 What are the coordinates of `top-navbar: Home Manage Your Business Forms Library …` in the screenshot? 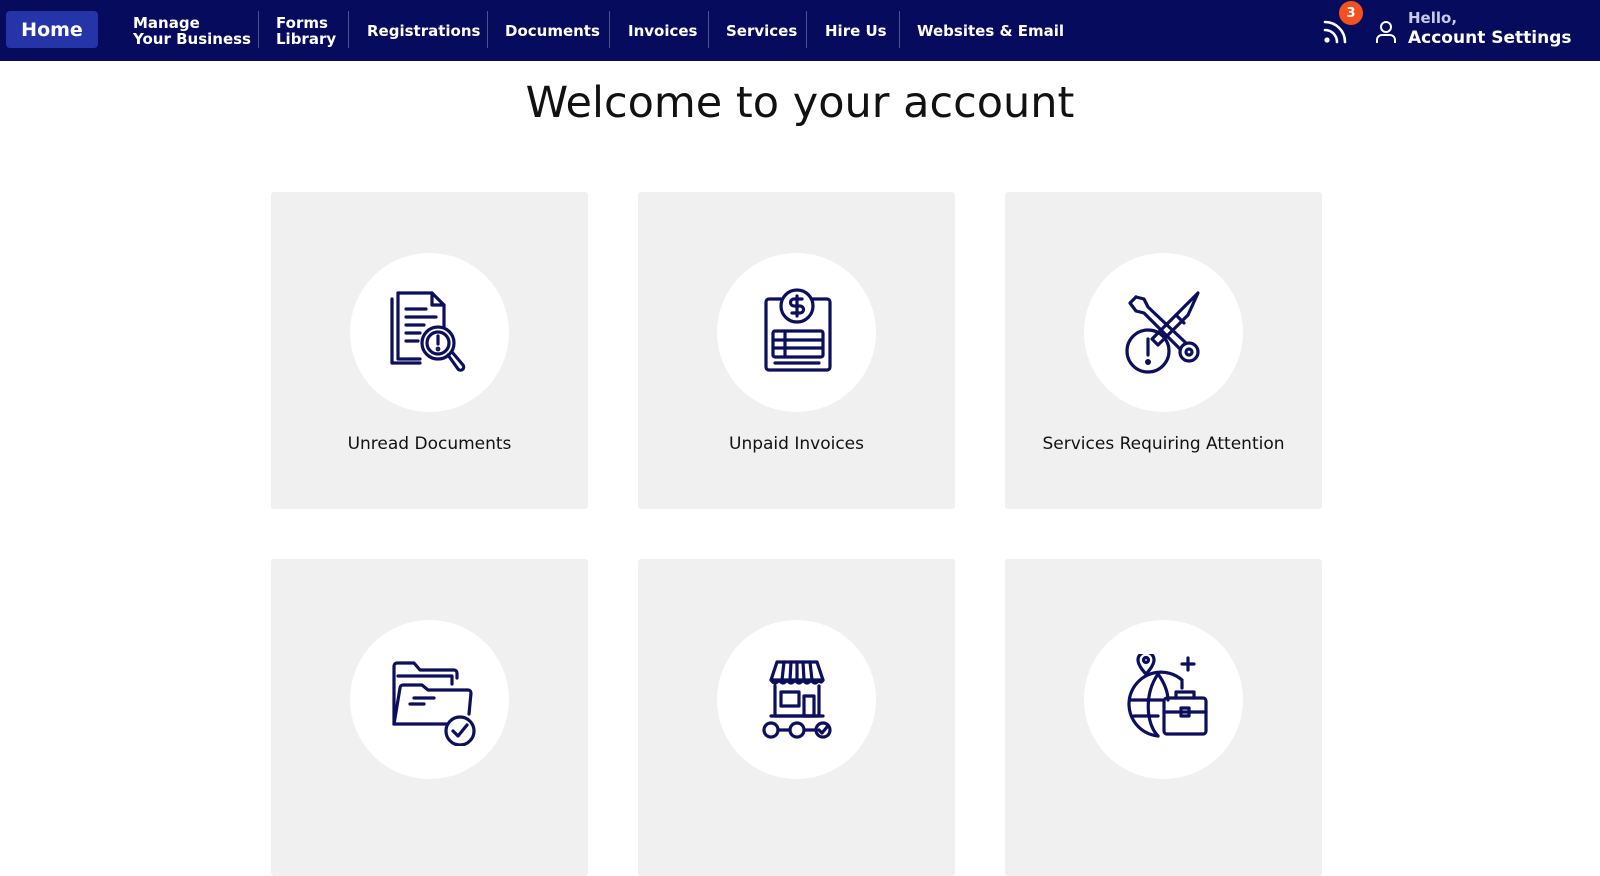 It's located at (800, 30).